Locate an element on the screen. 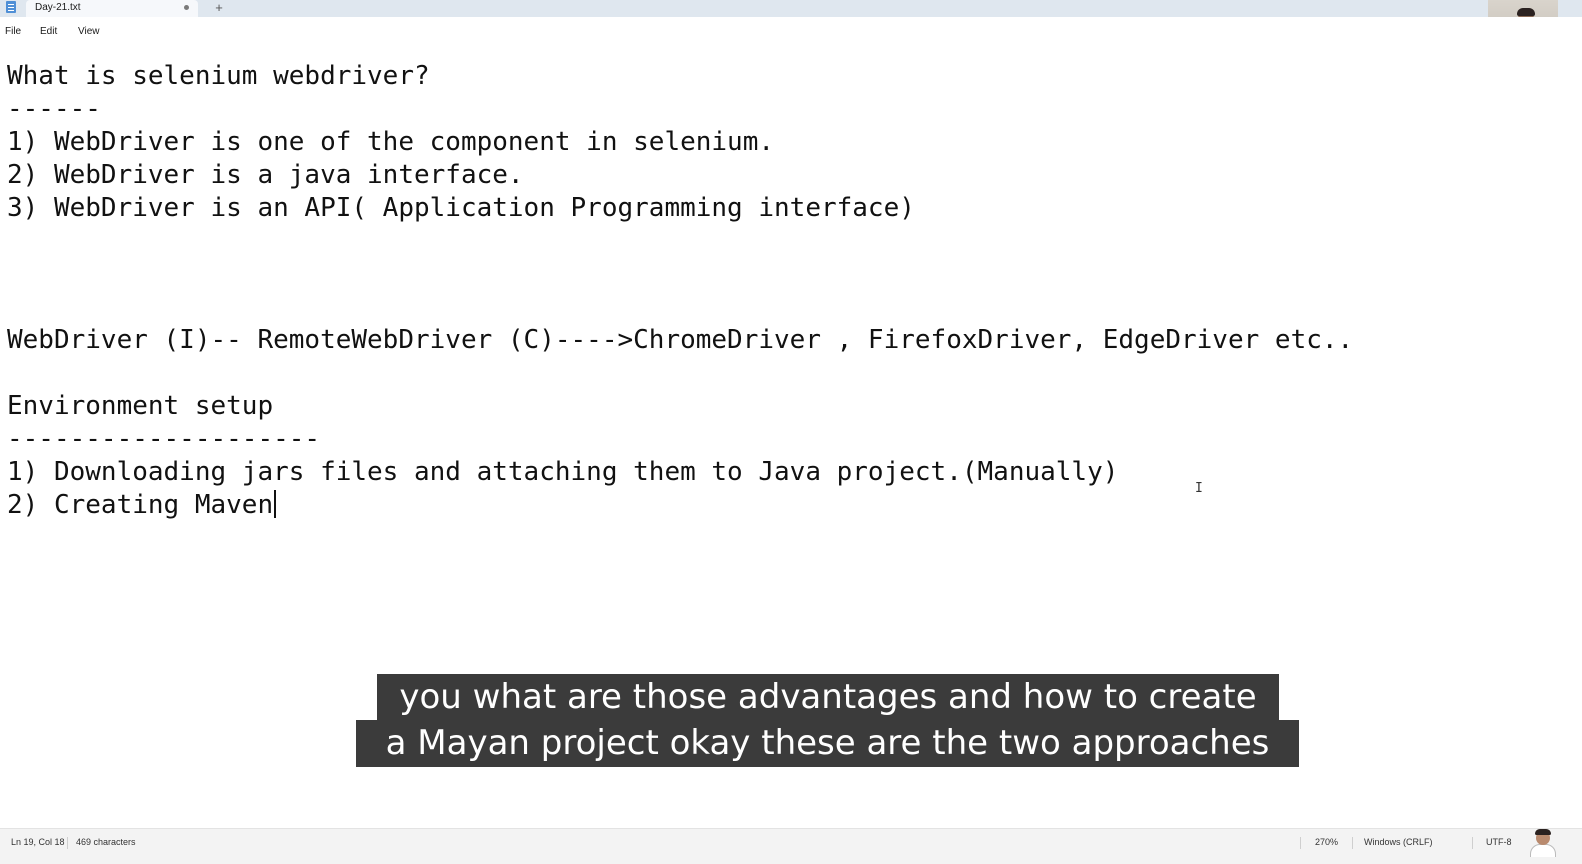  editor-line: 2) WebDriver is a java interface. is located at coordinates (265, 175).